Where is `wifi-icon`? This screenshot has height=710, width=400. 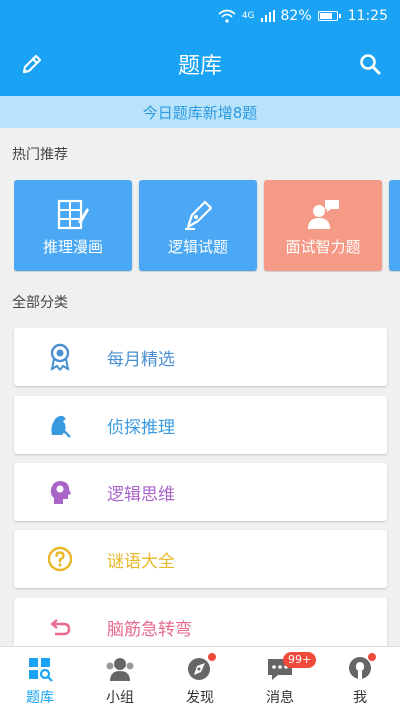
wifi-icon is located at coordinates (227, 16).